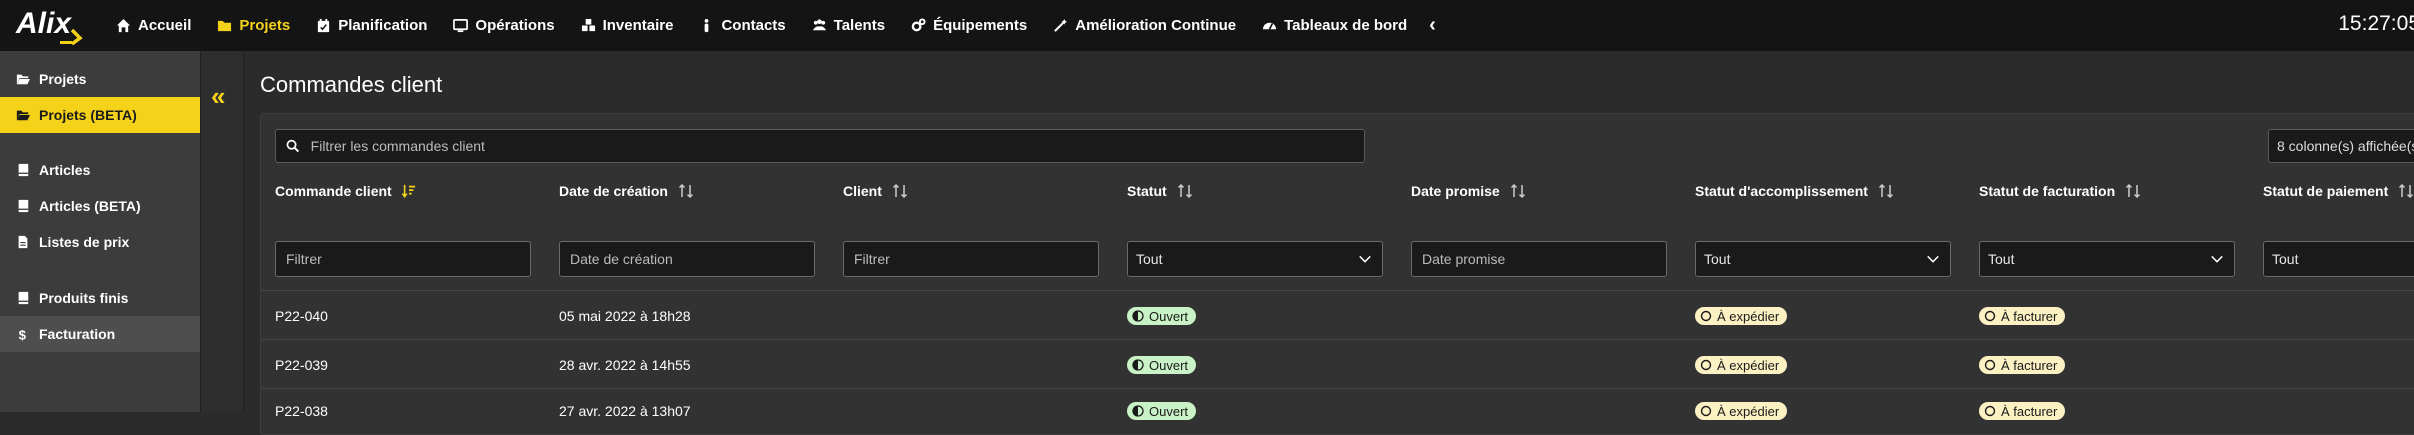  I want to click on nav-item-inventaire: Inventaire, so click(627, 25).